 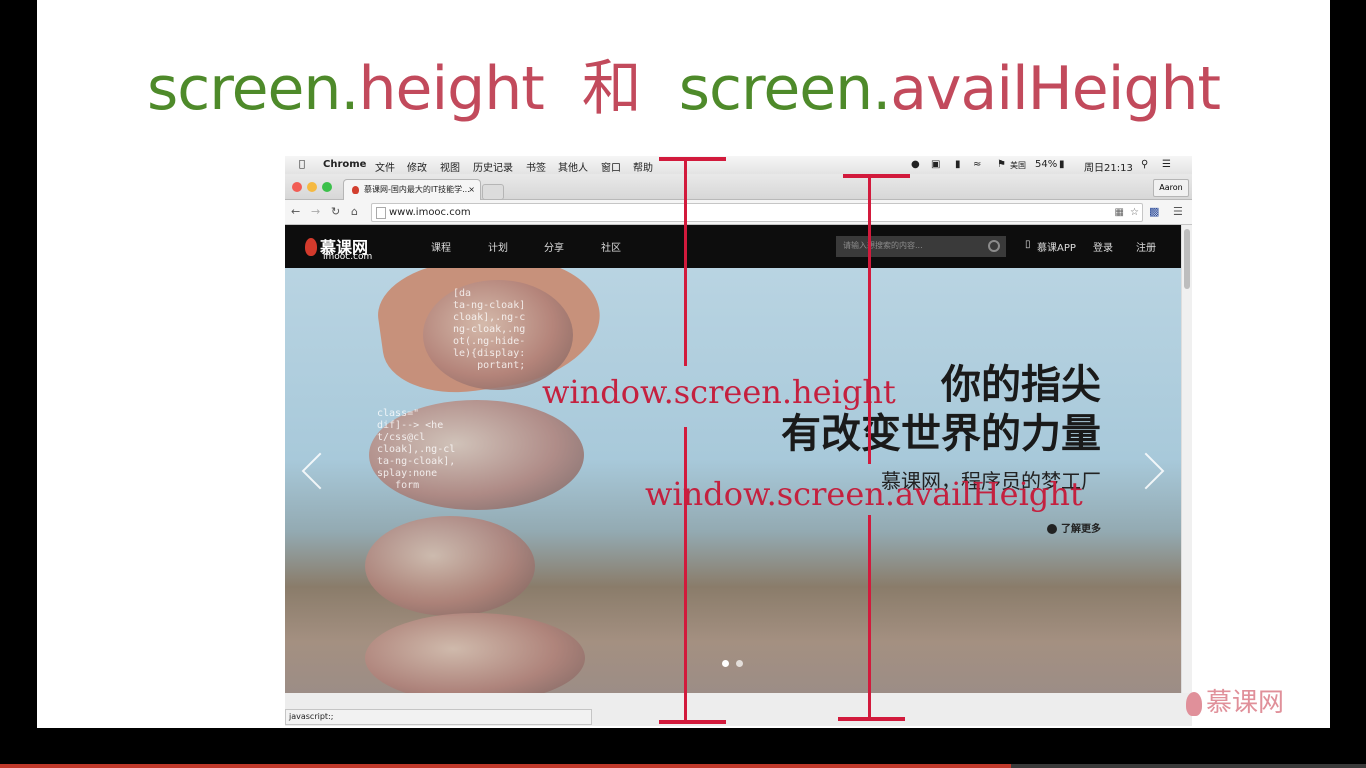 What do you see at coordinates (312, 187) in the screenshot?
I see `minimize-window-button` at bounding box center [312, 187].